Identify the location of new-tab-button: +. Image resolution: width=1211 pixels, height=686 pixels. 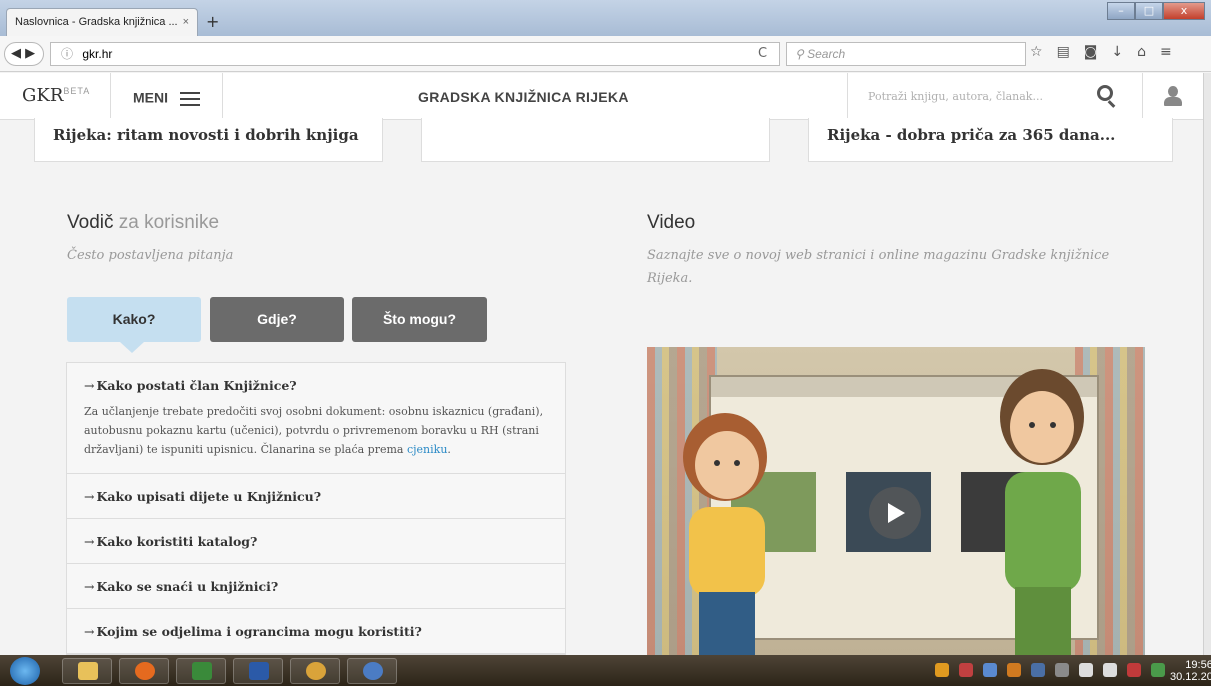
(212, 21).